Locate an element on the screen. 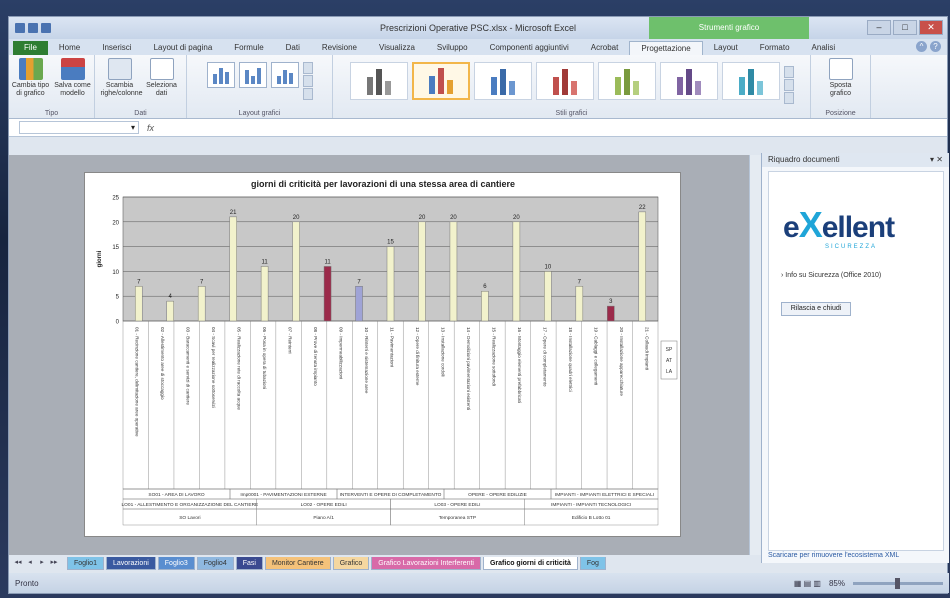 The width and height of the screenshot is (950, 598). tab-acrobat: Acrobat is located at coordinates (605, 48).